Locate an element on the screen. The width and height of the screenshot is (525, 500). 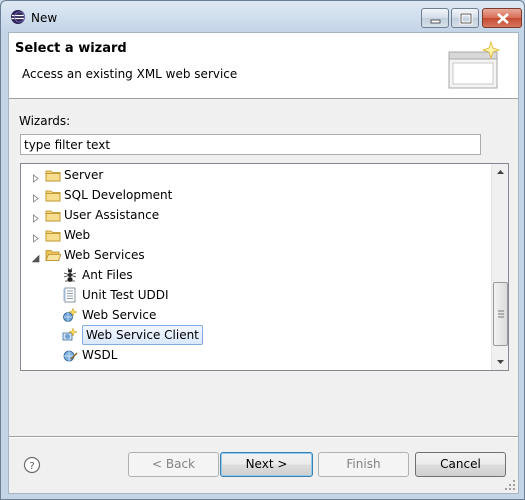
next-button: Next > is located at coordinates (266, 464).